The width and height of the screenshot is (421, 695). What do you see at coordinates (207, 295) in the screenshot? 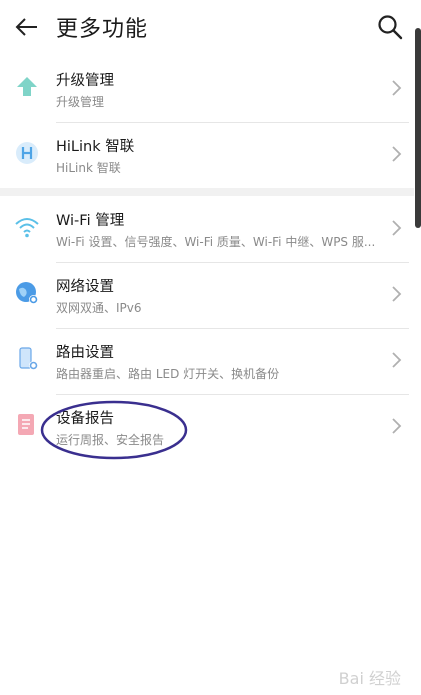
I see `list-item-network: 网络设置 双网双通、IPv6` at bounding box center [207, 295].